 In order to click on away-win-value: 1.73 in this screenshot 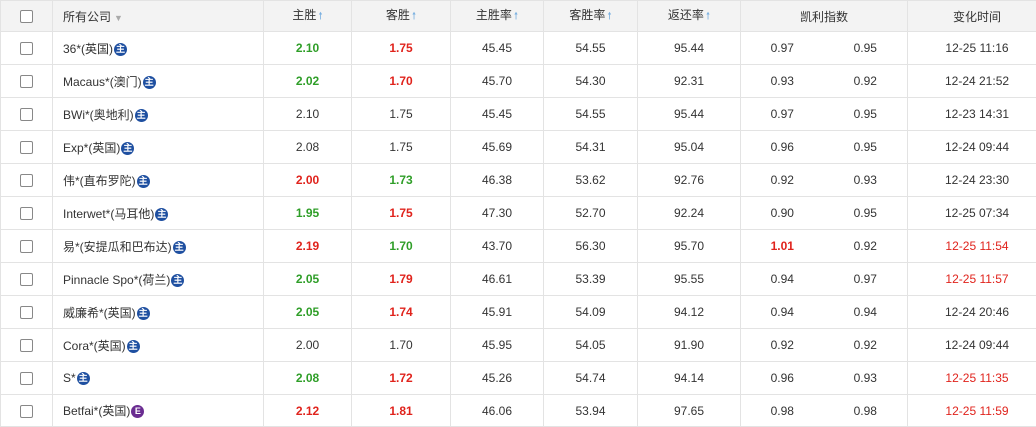, I will do `click(401, 180)`.